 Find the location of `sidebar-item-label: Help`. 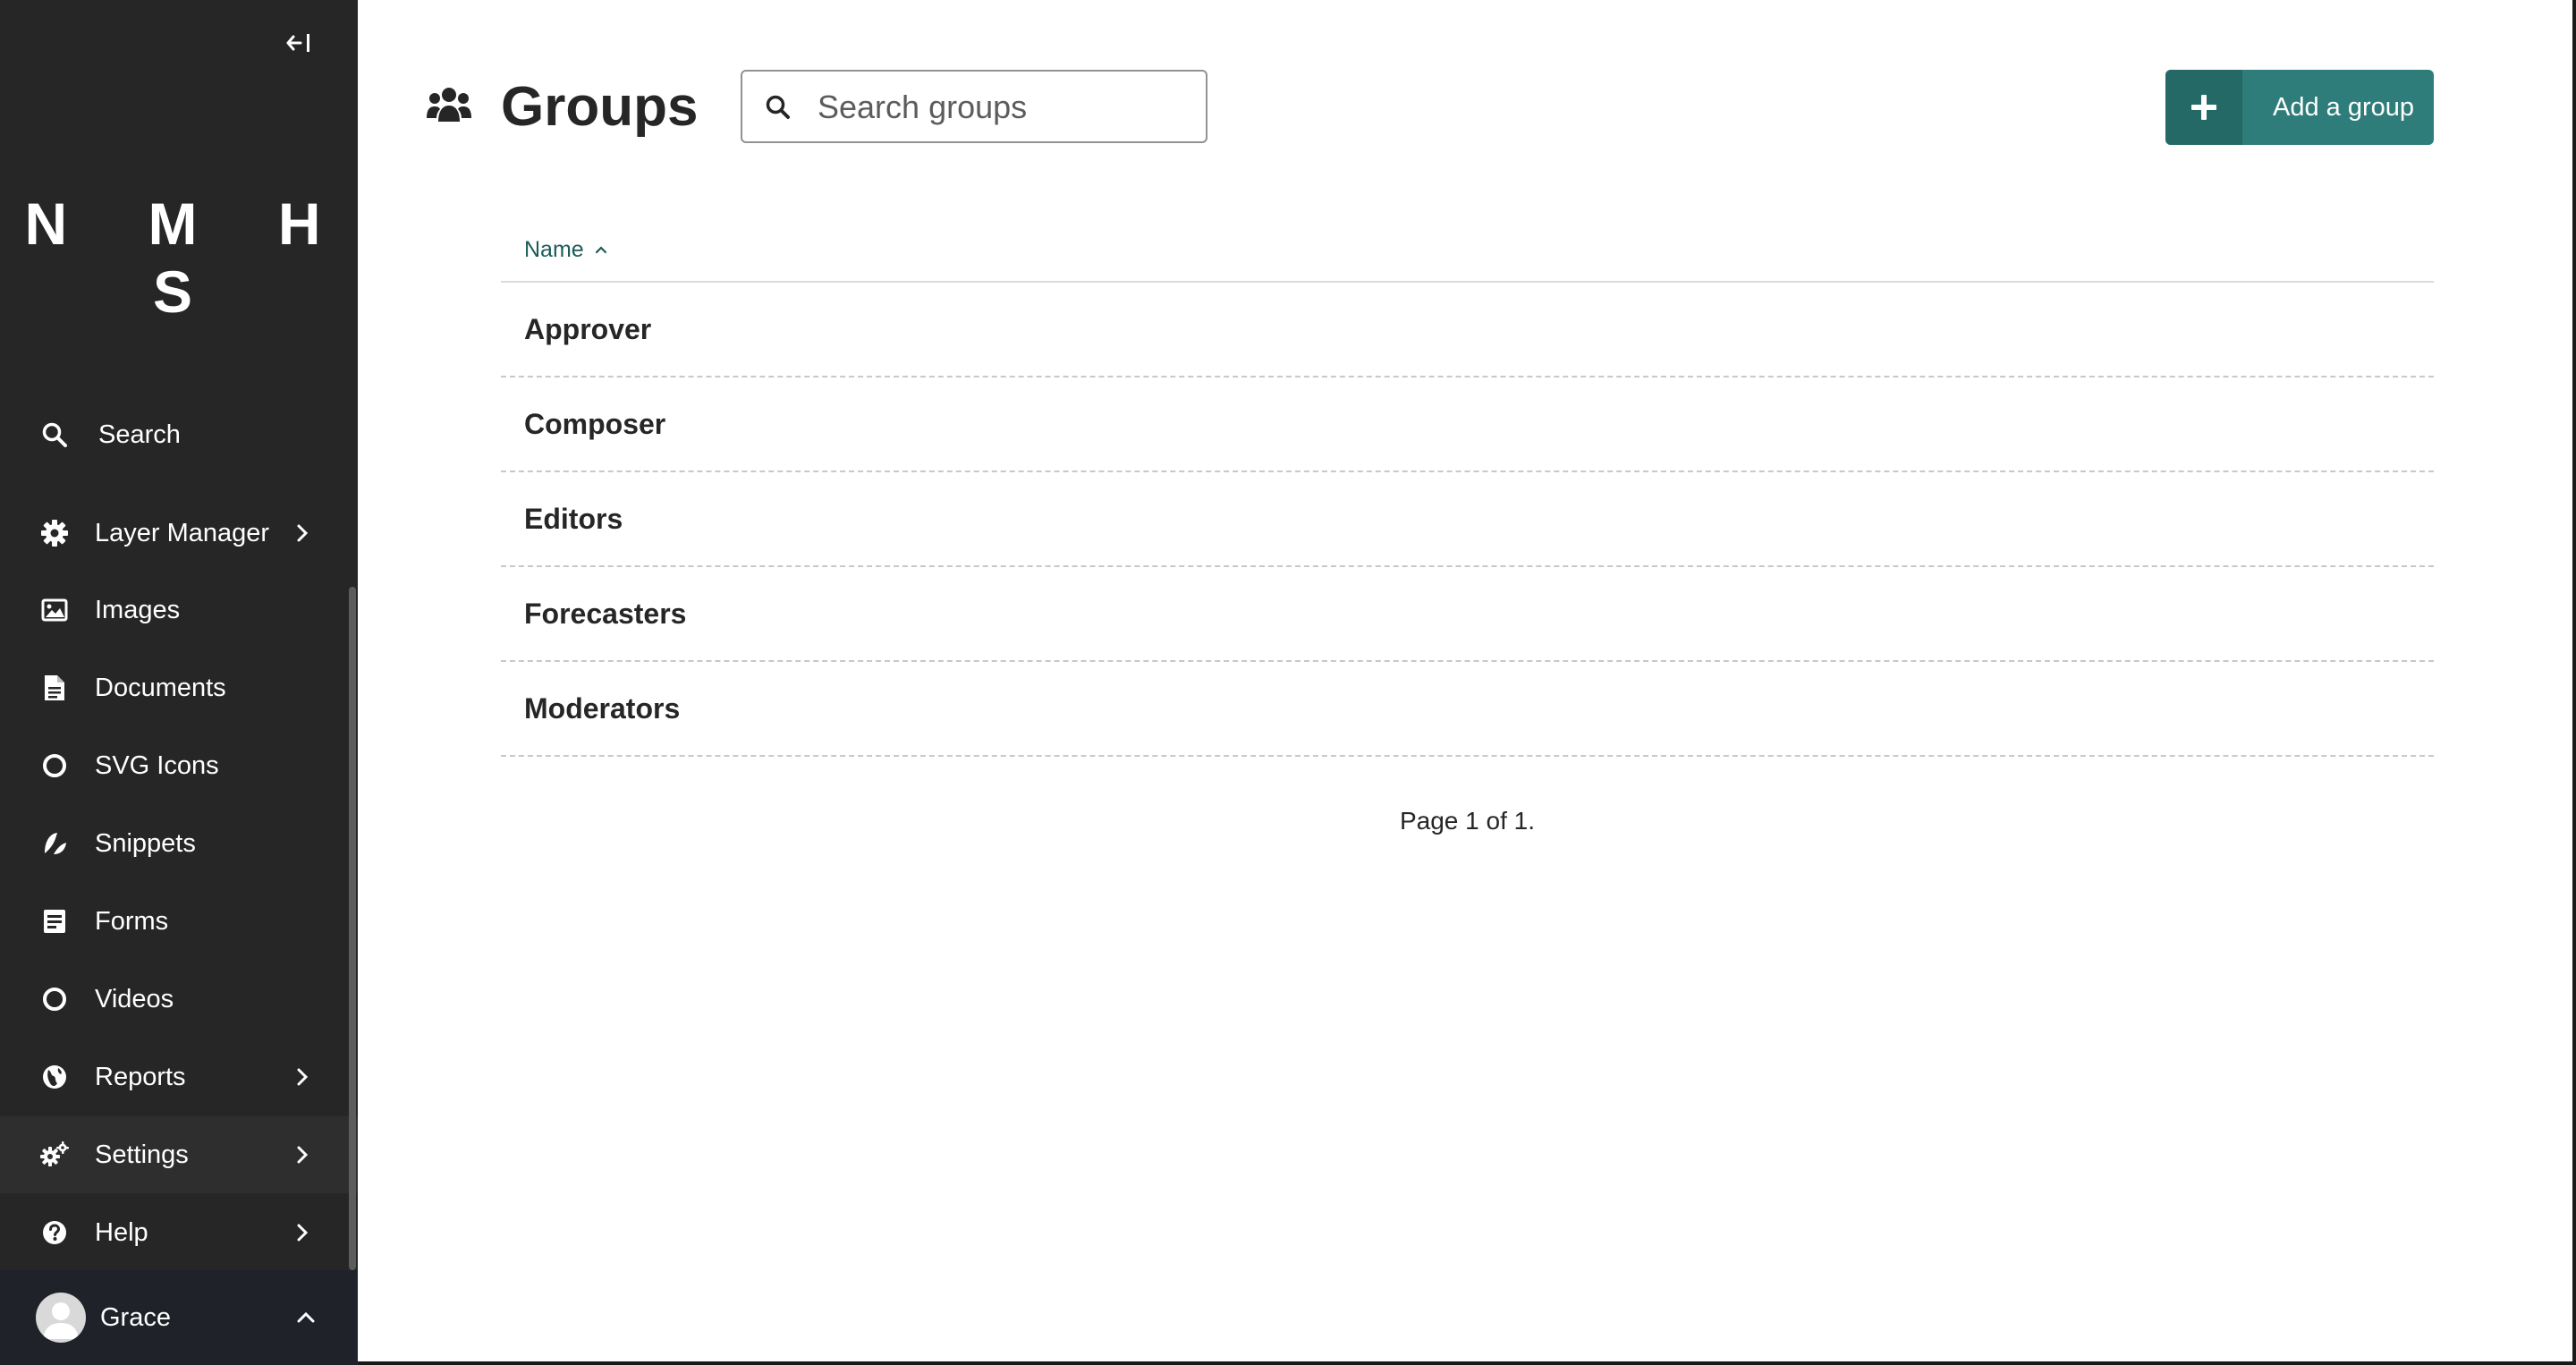

sidebar-item-label: Help is located at coordinates (121, 1232).